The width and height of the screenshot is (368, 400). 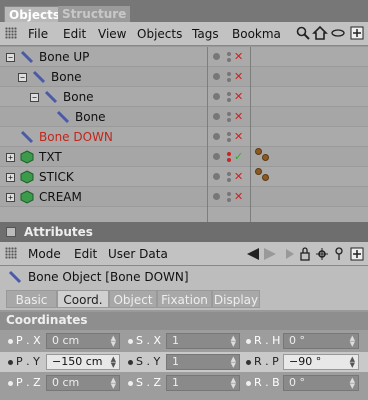 I want to click on menu-objects: Objects, so click(x=159, y=34).